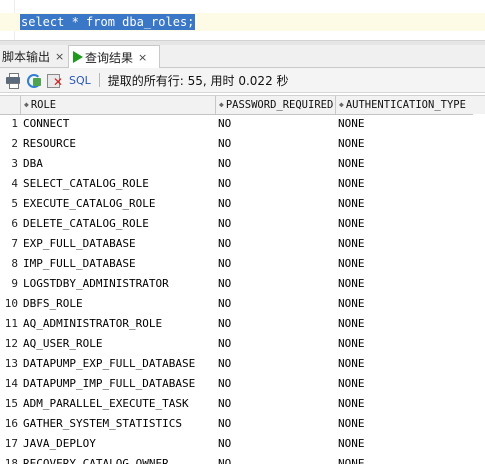 This screenshot has width=485, height=464. What do you see at coordinates (11, 443) in the screenshot?
I see `row-number: 17` at bounding box center [11, 443].